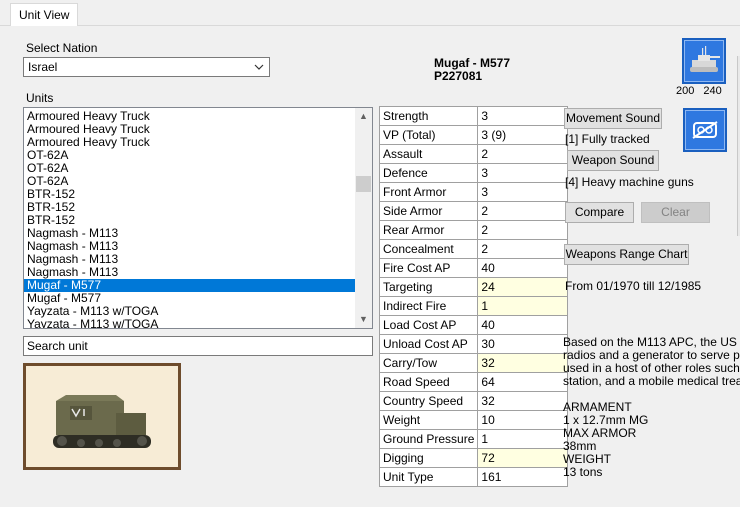  I want to click on stat-row: VP (Total) 3 (9), so click(473, 135).